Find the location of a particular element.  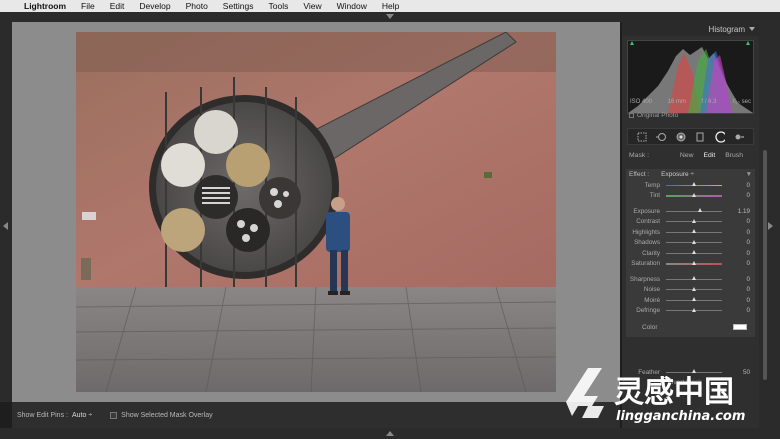

slider-row-saturation: Saturation 0 is located at coordinates (690, 264).